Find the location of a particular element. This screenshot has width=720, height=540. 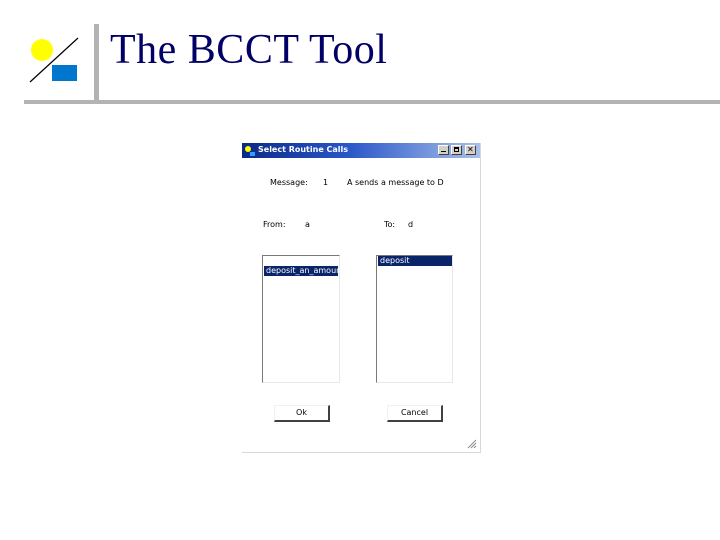

header-vertical-divider is located at coordinates (96, 62).